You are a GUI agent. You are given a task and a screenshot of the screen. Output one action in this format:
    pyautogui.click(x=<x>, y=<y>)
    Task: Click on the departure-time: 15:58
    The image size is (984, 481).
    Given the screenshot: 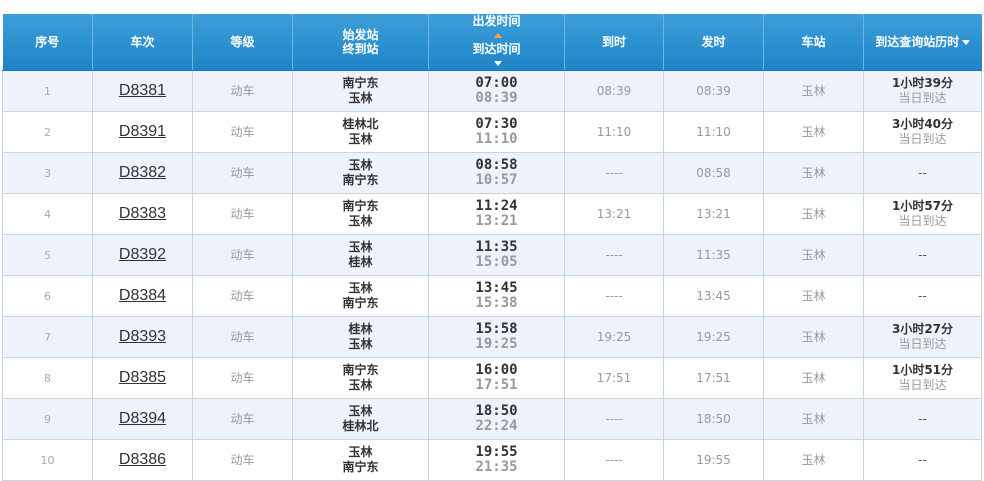 What is the action you would take?
    pyautogui.click(x=496, y=329)
    